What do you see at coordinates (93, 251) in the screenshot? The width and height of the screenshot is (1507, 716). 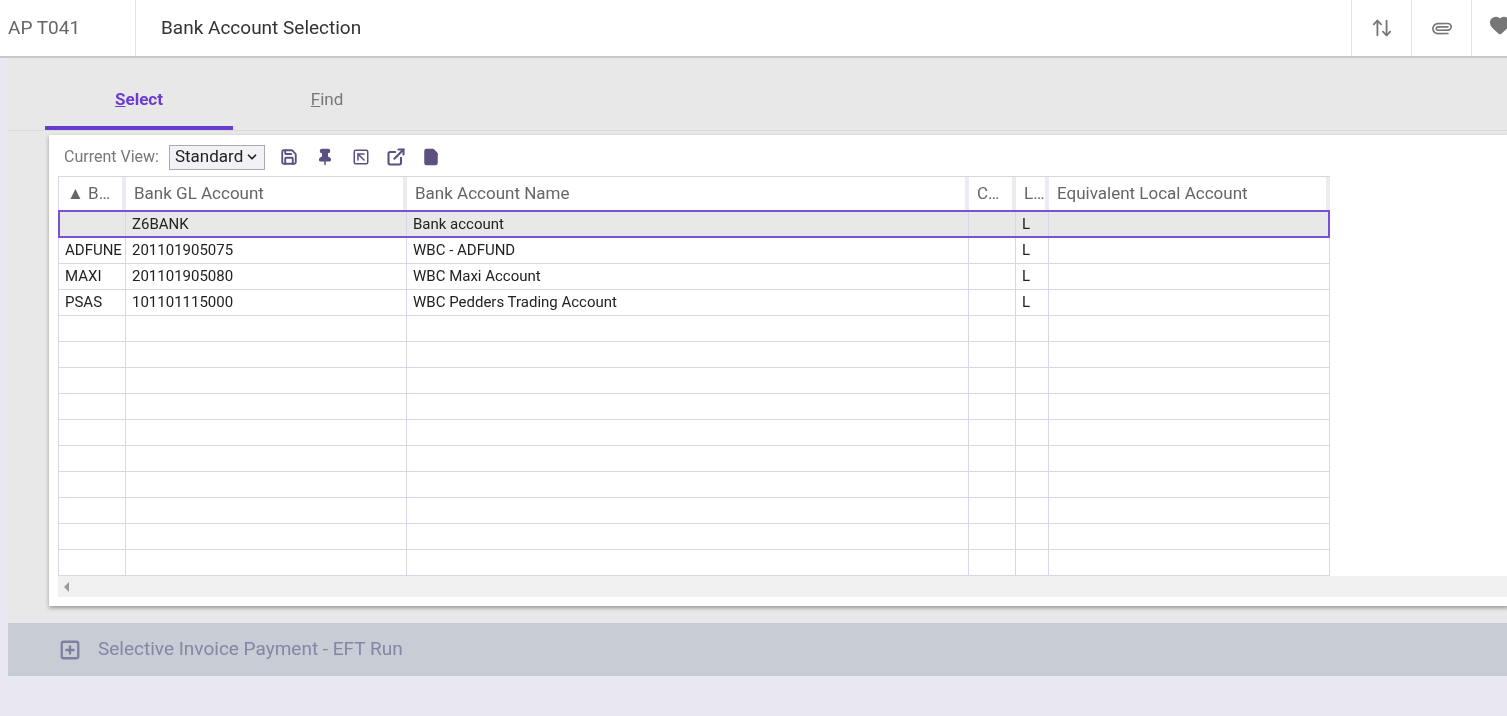 I see `table-cell-text: ADFUNE` at bounding box center [93, 251].